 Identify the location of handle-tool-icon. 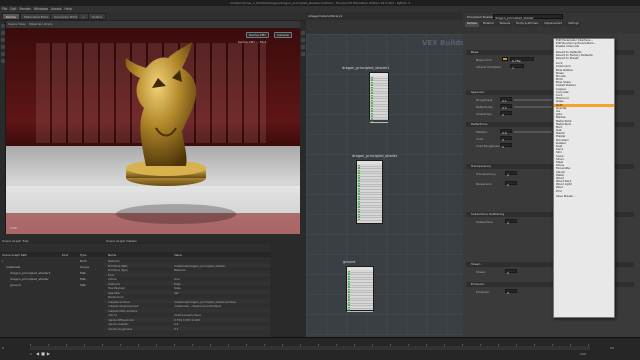
(3, 54).